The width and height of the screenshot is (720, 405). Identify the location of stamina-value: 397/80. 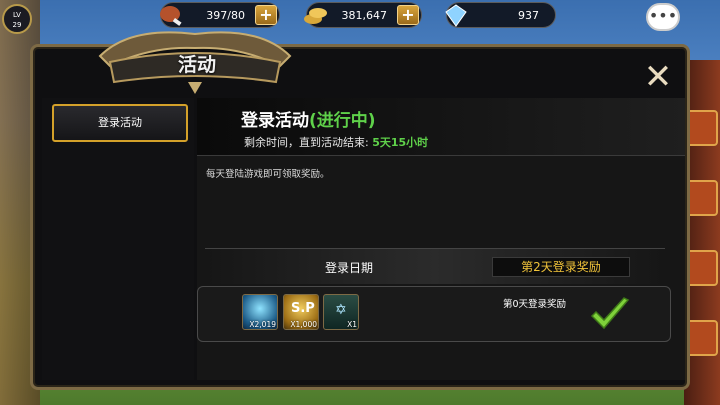
(225, 15).